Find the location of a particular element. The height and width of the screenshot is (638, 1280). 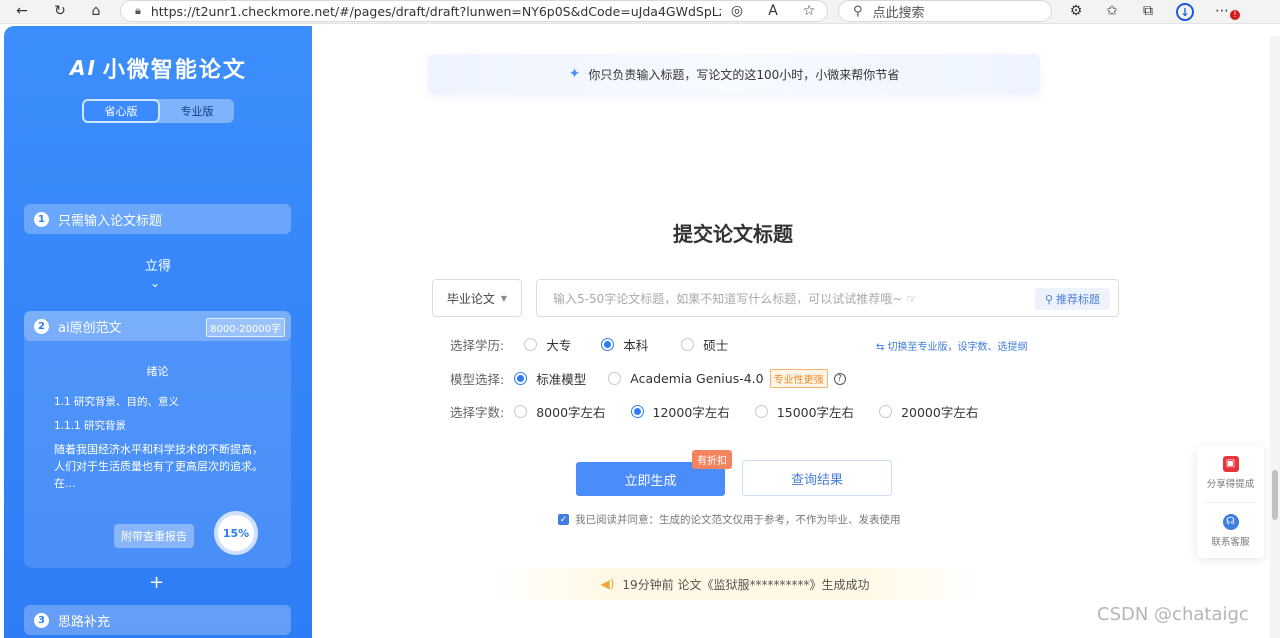

plus-icon: + is located at coordinates (157, 582).